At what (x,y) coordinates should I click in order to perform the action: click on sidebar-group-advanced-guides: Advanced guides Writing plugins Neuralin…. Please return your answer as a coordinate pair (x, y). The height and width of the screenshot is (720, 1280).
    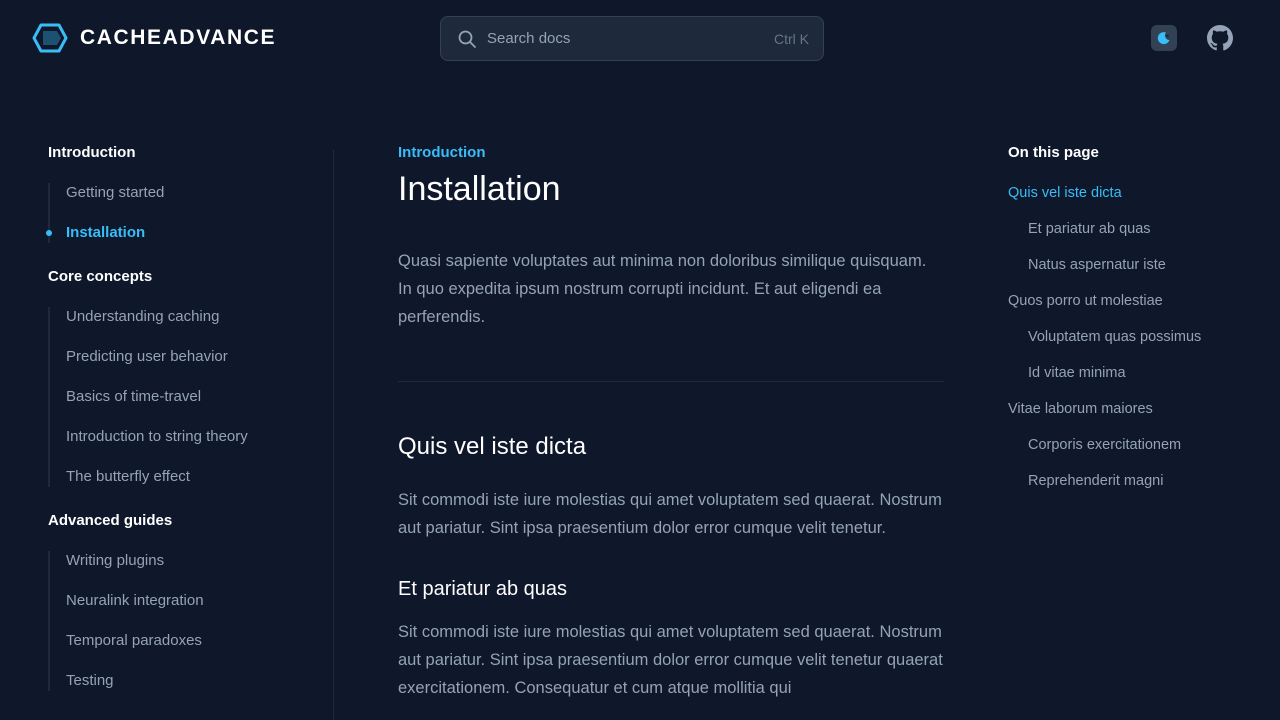
    Looking at the image, I should click on (188, 601).